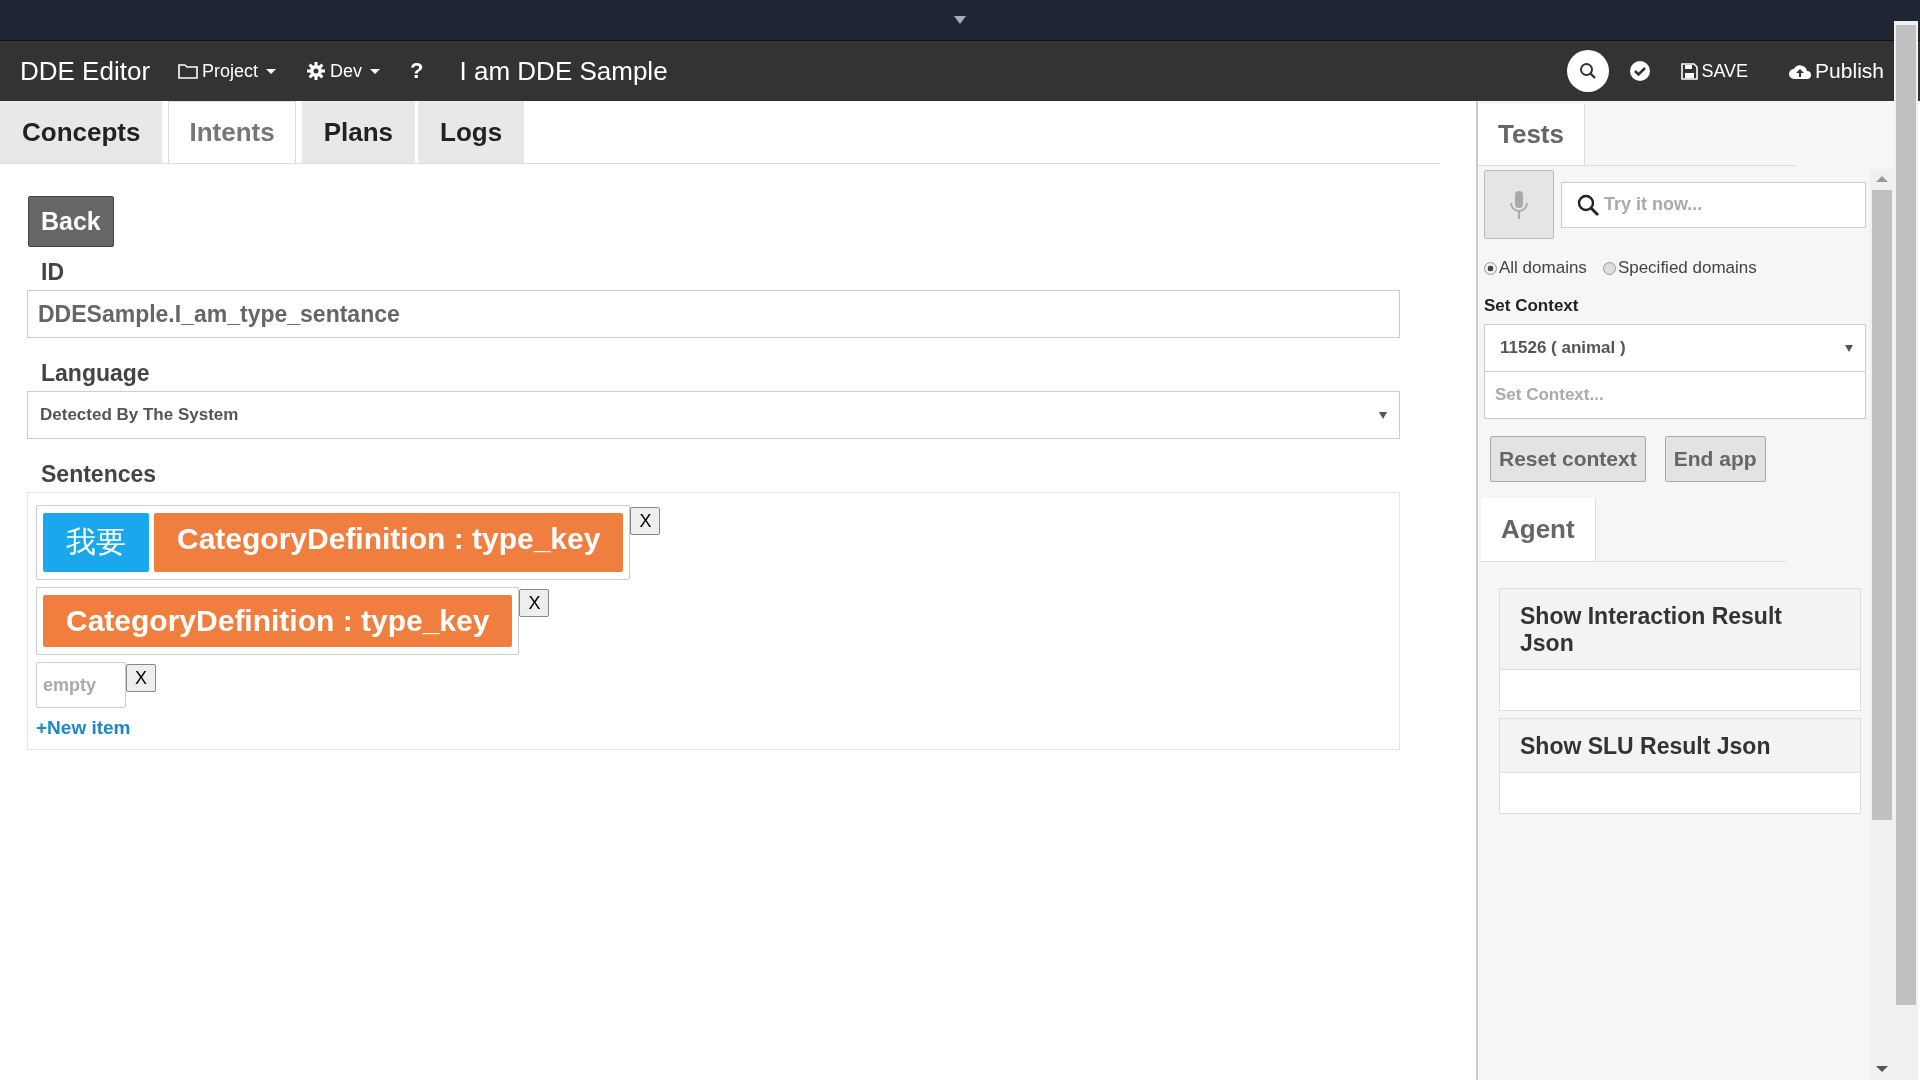  I want to click on card-heading: Show SLU Result Json, so click(1680, 746).